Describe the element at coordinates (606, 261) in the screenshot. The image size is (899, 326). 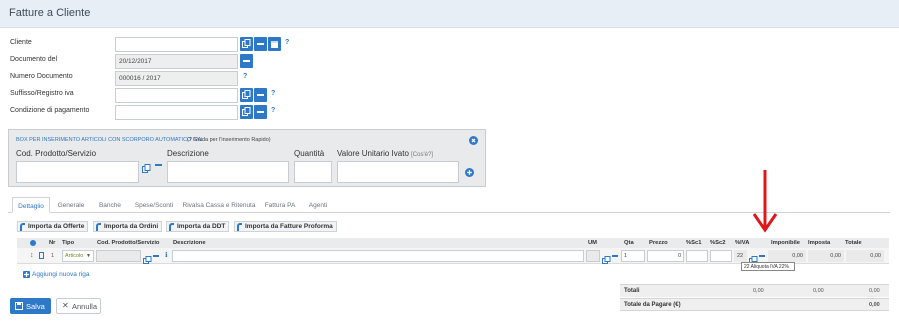
I see `um-copy-icon` at that location.